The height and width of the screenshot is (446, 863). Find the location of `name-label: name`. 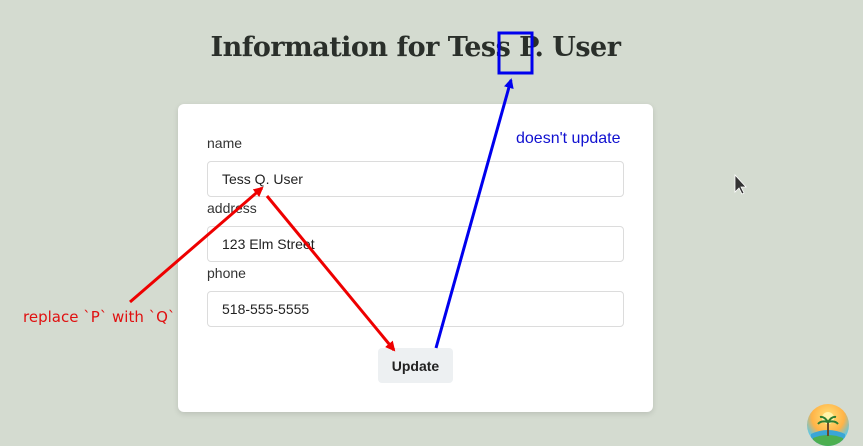

name-label: name is located at coordinates (225, 143).